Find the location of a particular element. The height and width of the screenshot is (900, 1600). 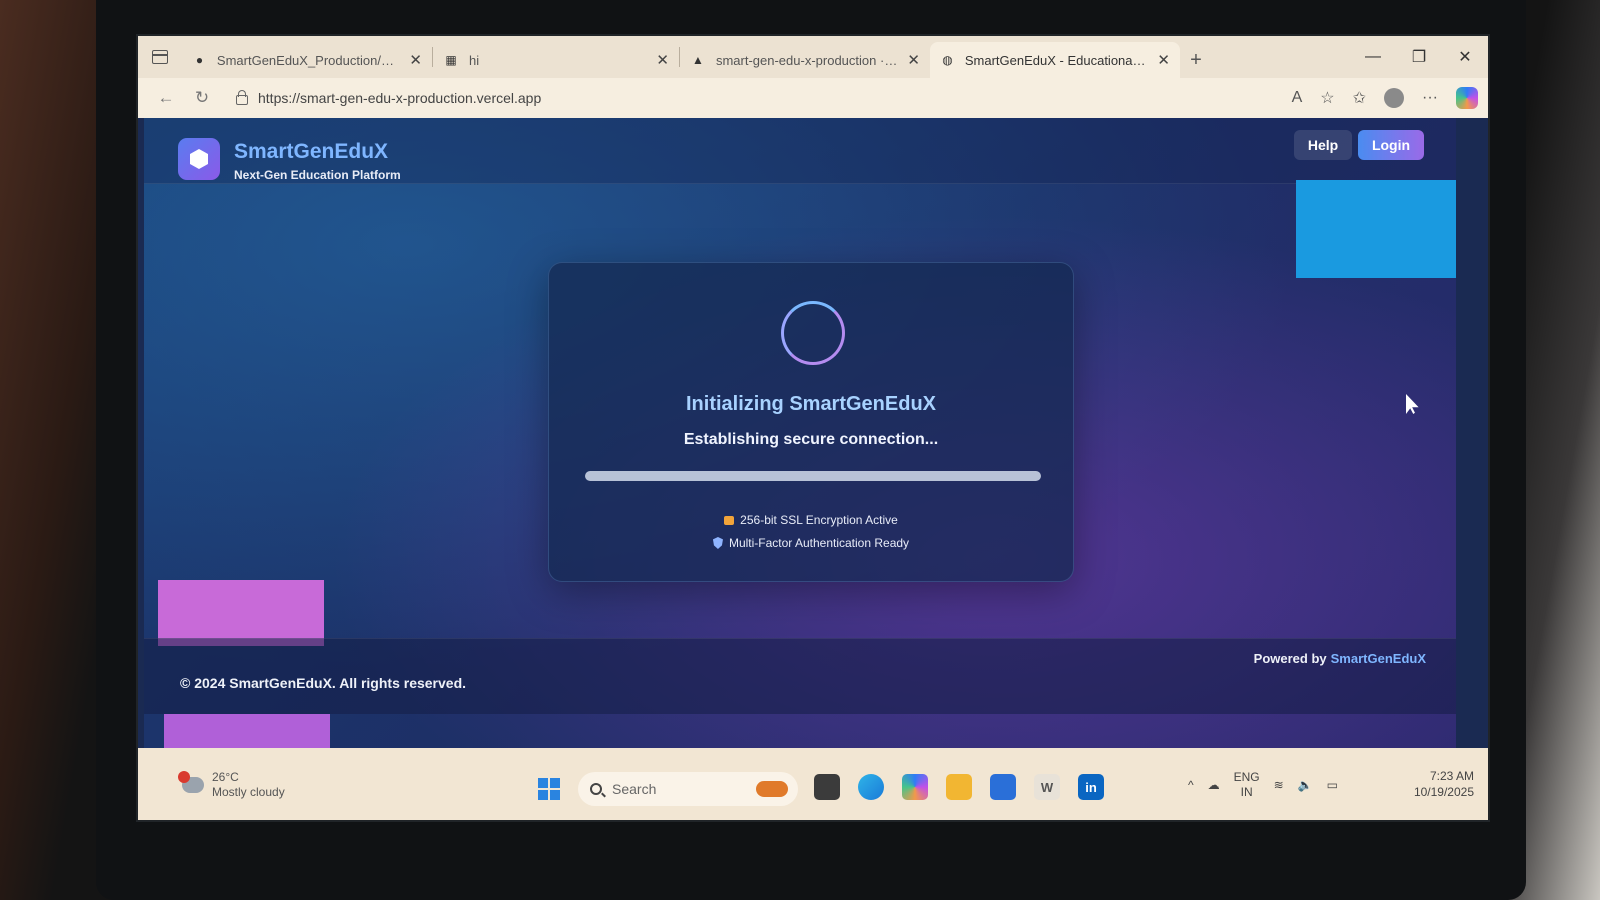

mouse-cursor is located at coordinates (1412, 404).